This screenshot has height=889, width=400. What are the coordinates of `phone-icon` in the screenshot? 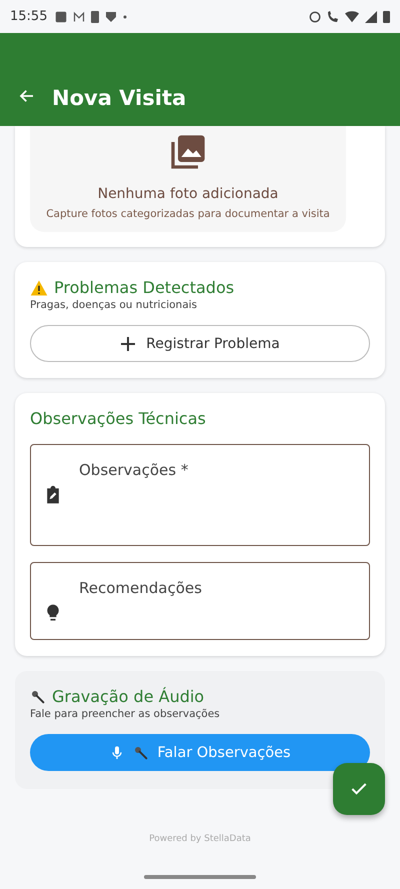 It's located at (333, 16).